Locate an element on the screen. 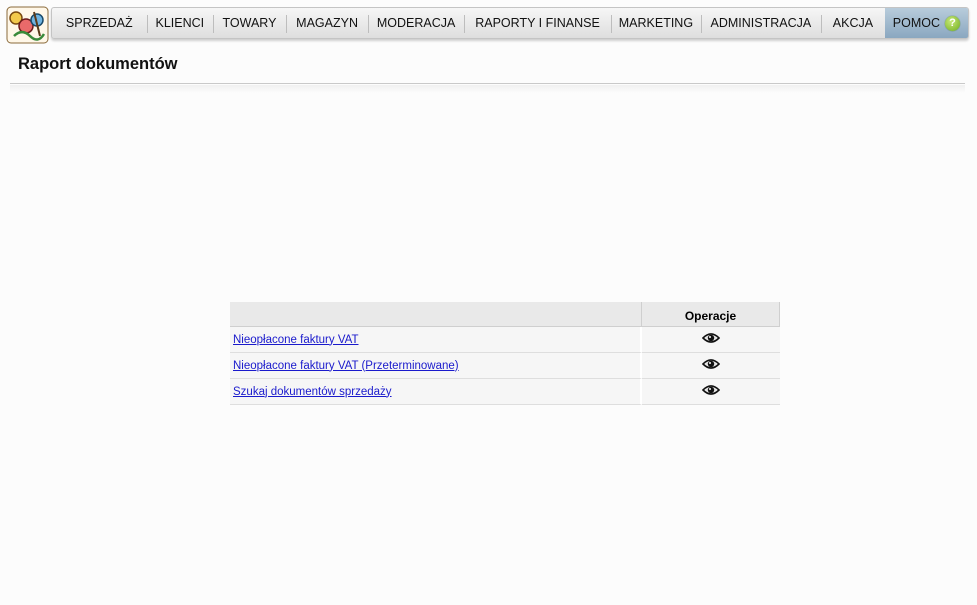 The image size is (977, 605). help-button: POMOC ? is located at coordinates (926, 23).